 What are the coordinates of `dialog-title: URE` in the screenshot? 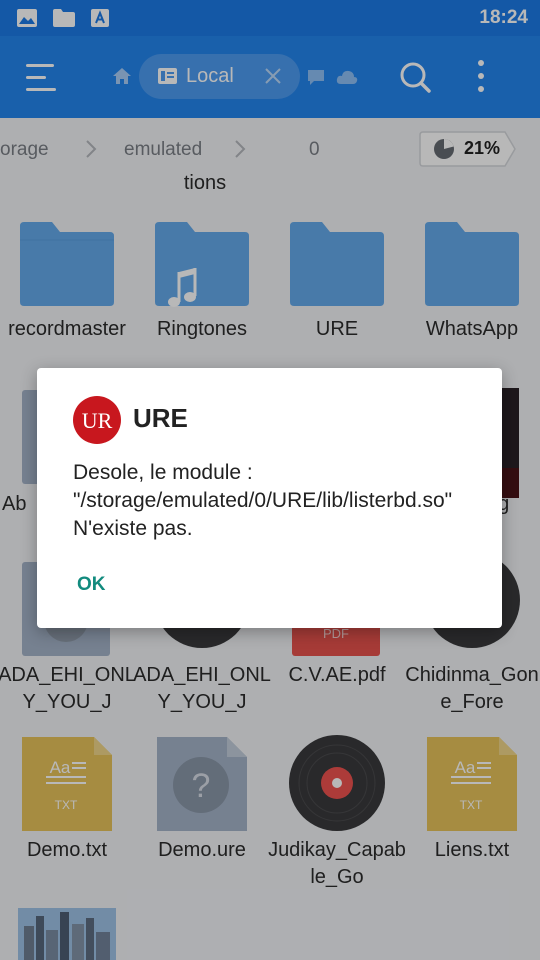 It's located at (160, 418).